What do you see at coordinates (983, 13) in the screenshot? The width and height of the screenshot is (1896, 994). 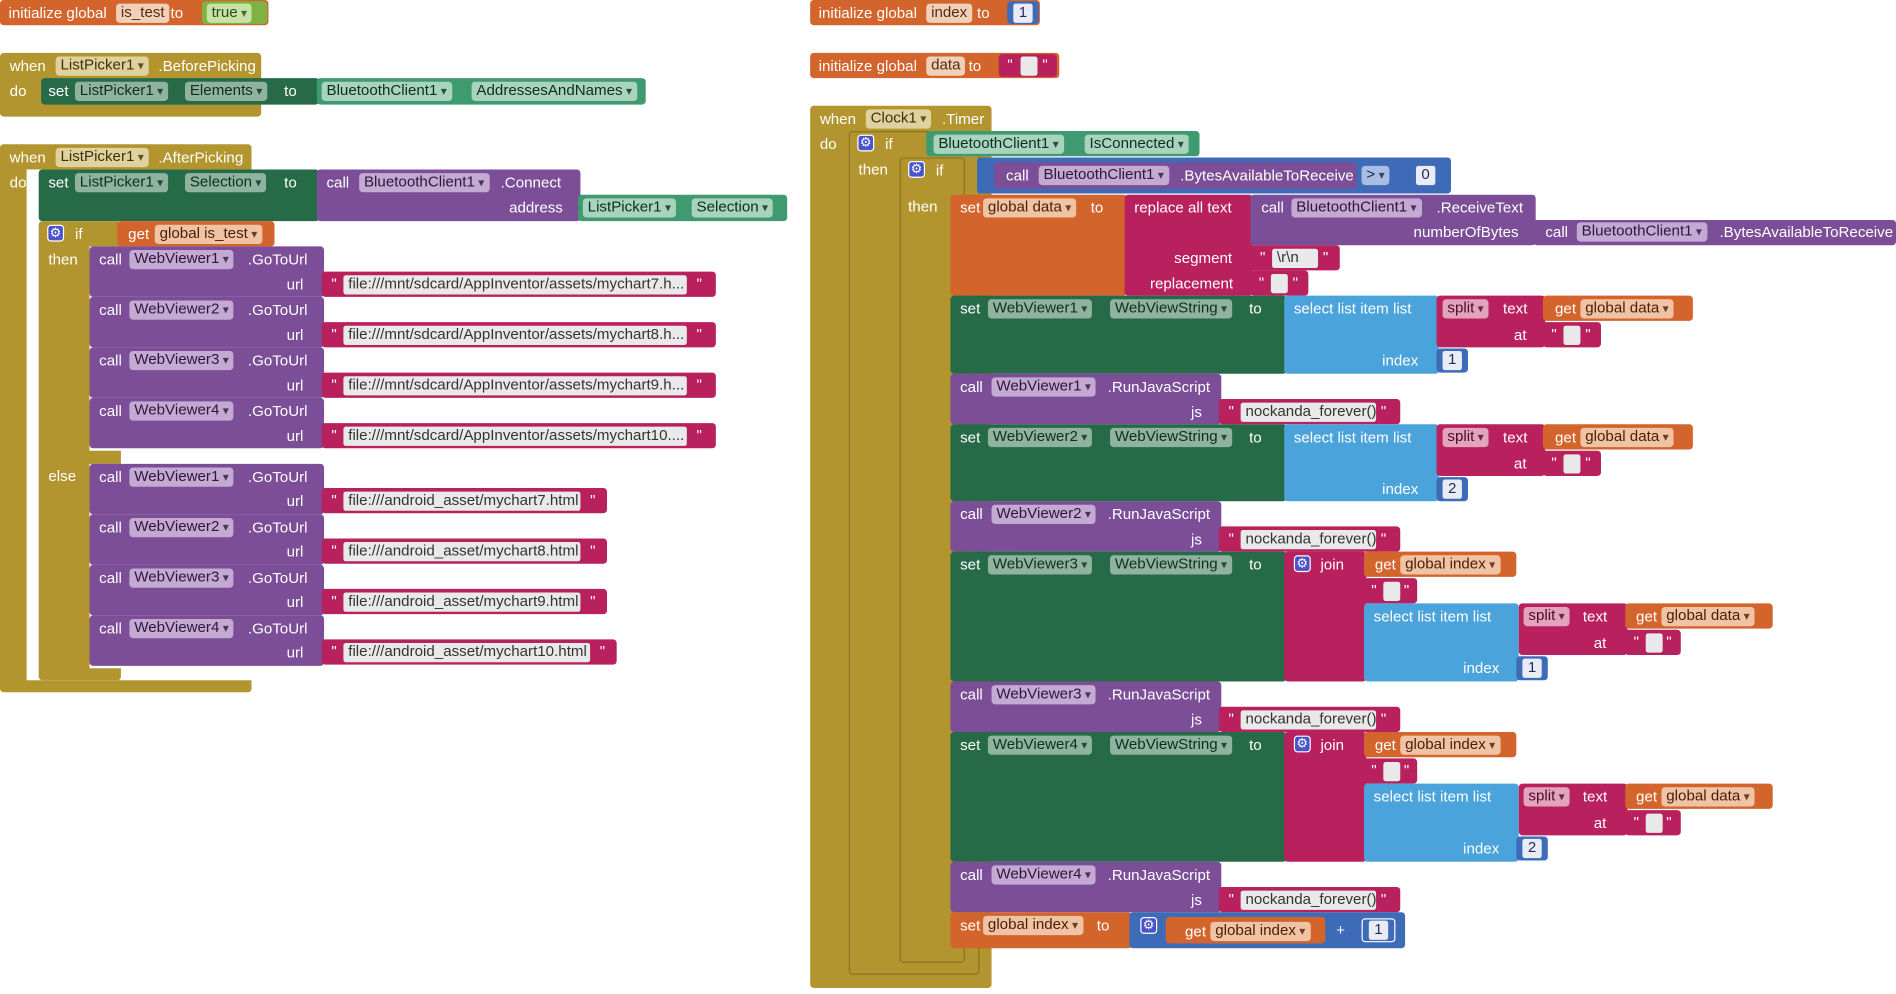 I see `to-label: to` at bounding box center [983, 13].